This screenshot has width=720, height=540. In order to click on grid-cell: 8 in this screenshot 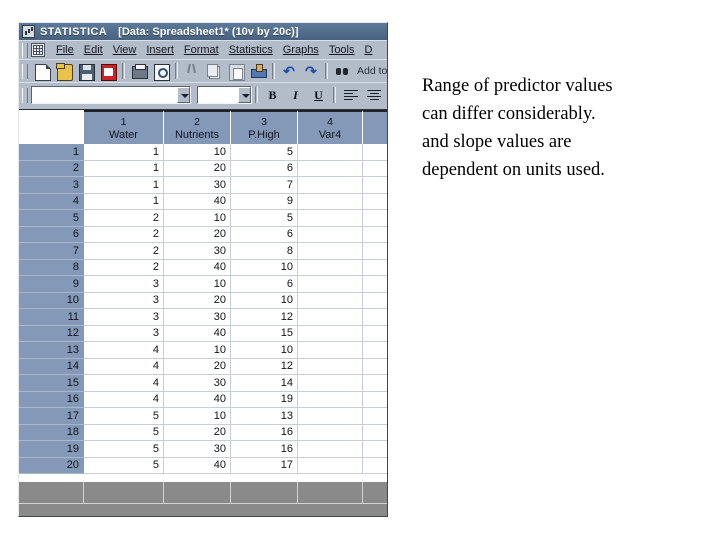, I will do `click(264, 251)`.